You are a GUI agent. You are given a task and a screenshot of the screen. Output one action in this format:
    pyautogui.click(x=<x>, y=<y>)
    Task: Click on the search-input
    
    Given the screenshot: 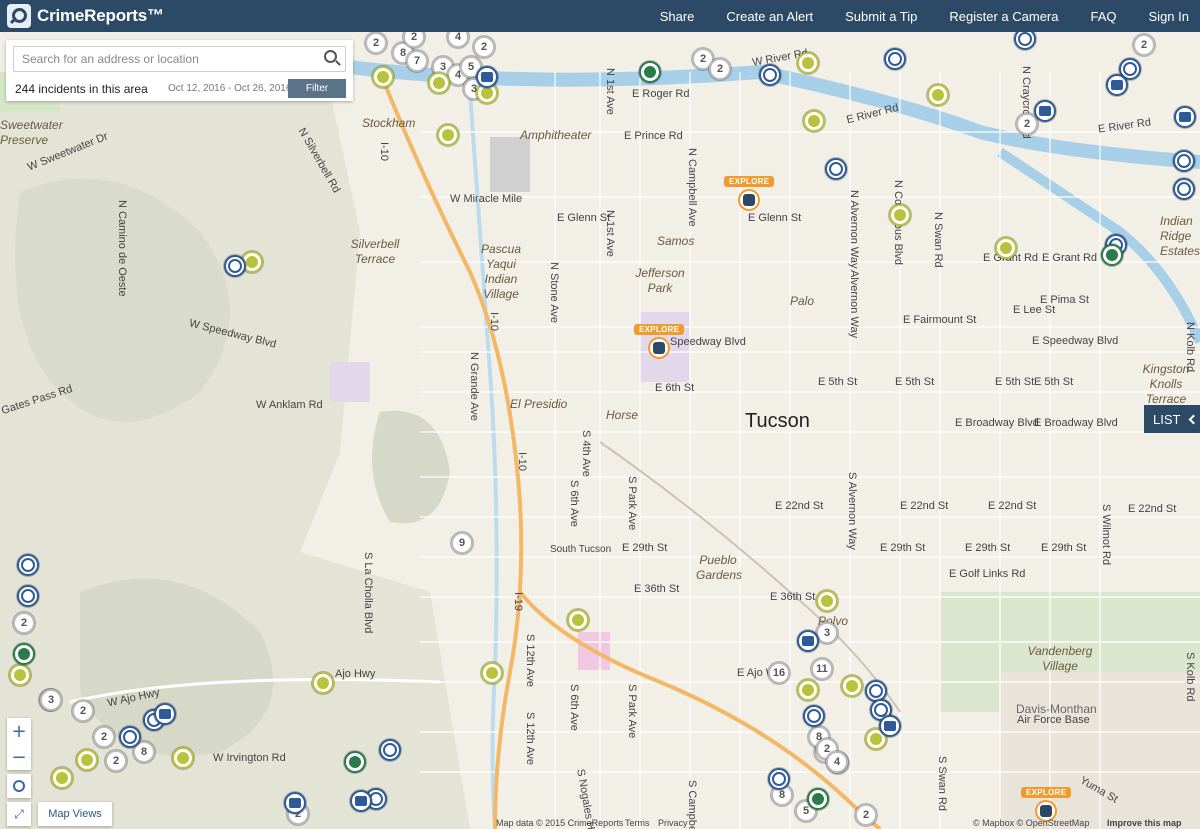 What is the action you would take?
    pyautogui.click(x=179, y=59)
    